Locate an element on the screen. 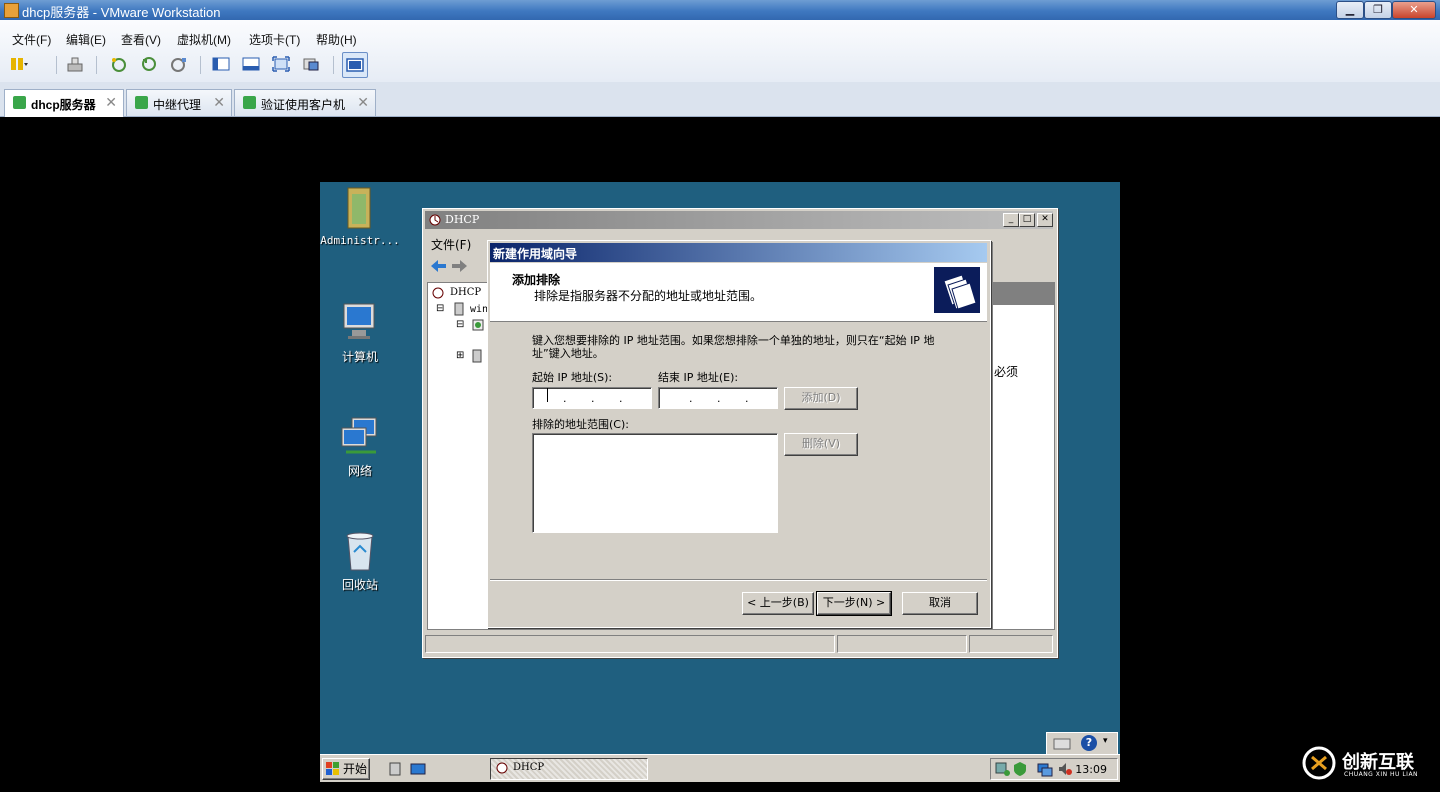  server-manager-icon is located at coordinates (396, 770).